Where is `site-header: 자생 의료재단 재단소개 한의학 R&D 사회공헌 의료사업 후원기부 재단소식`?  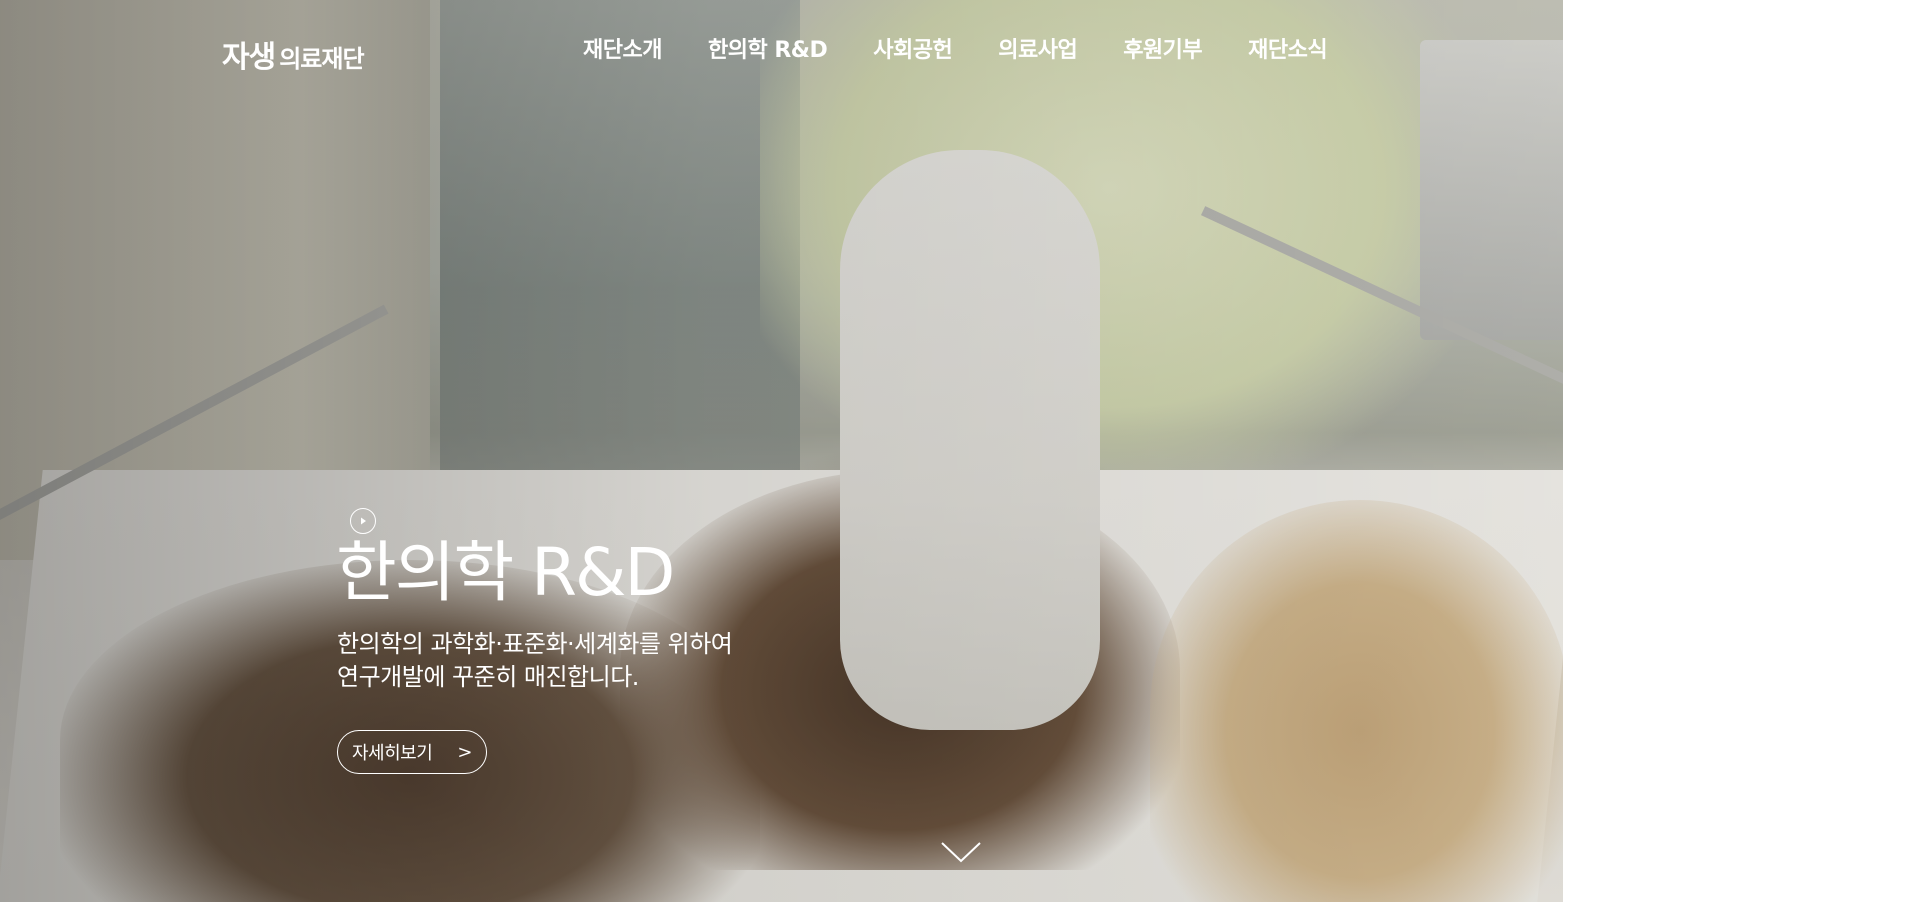
site-header: 자생 의료재단 재단소개 한의학 R&D 사회공헌 의료사업 후원기부 재단소식 is located at coordinates (781, 52).